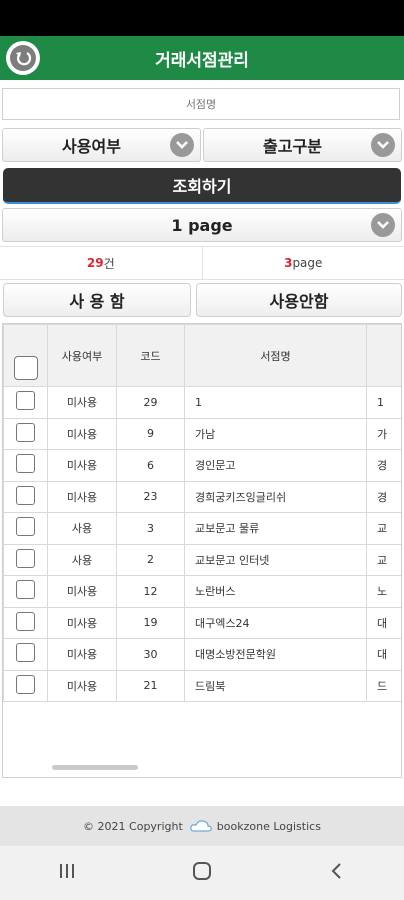  What do you see at coordinates (299, 300) in the screenshot?
I see `set-unused-button: 사용안함` at bounding box center [299, 300].